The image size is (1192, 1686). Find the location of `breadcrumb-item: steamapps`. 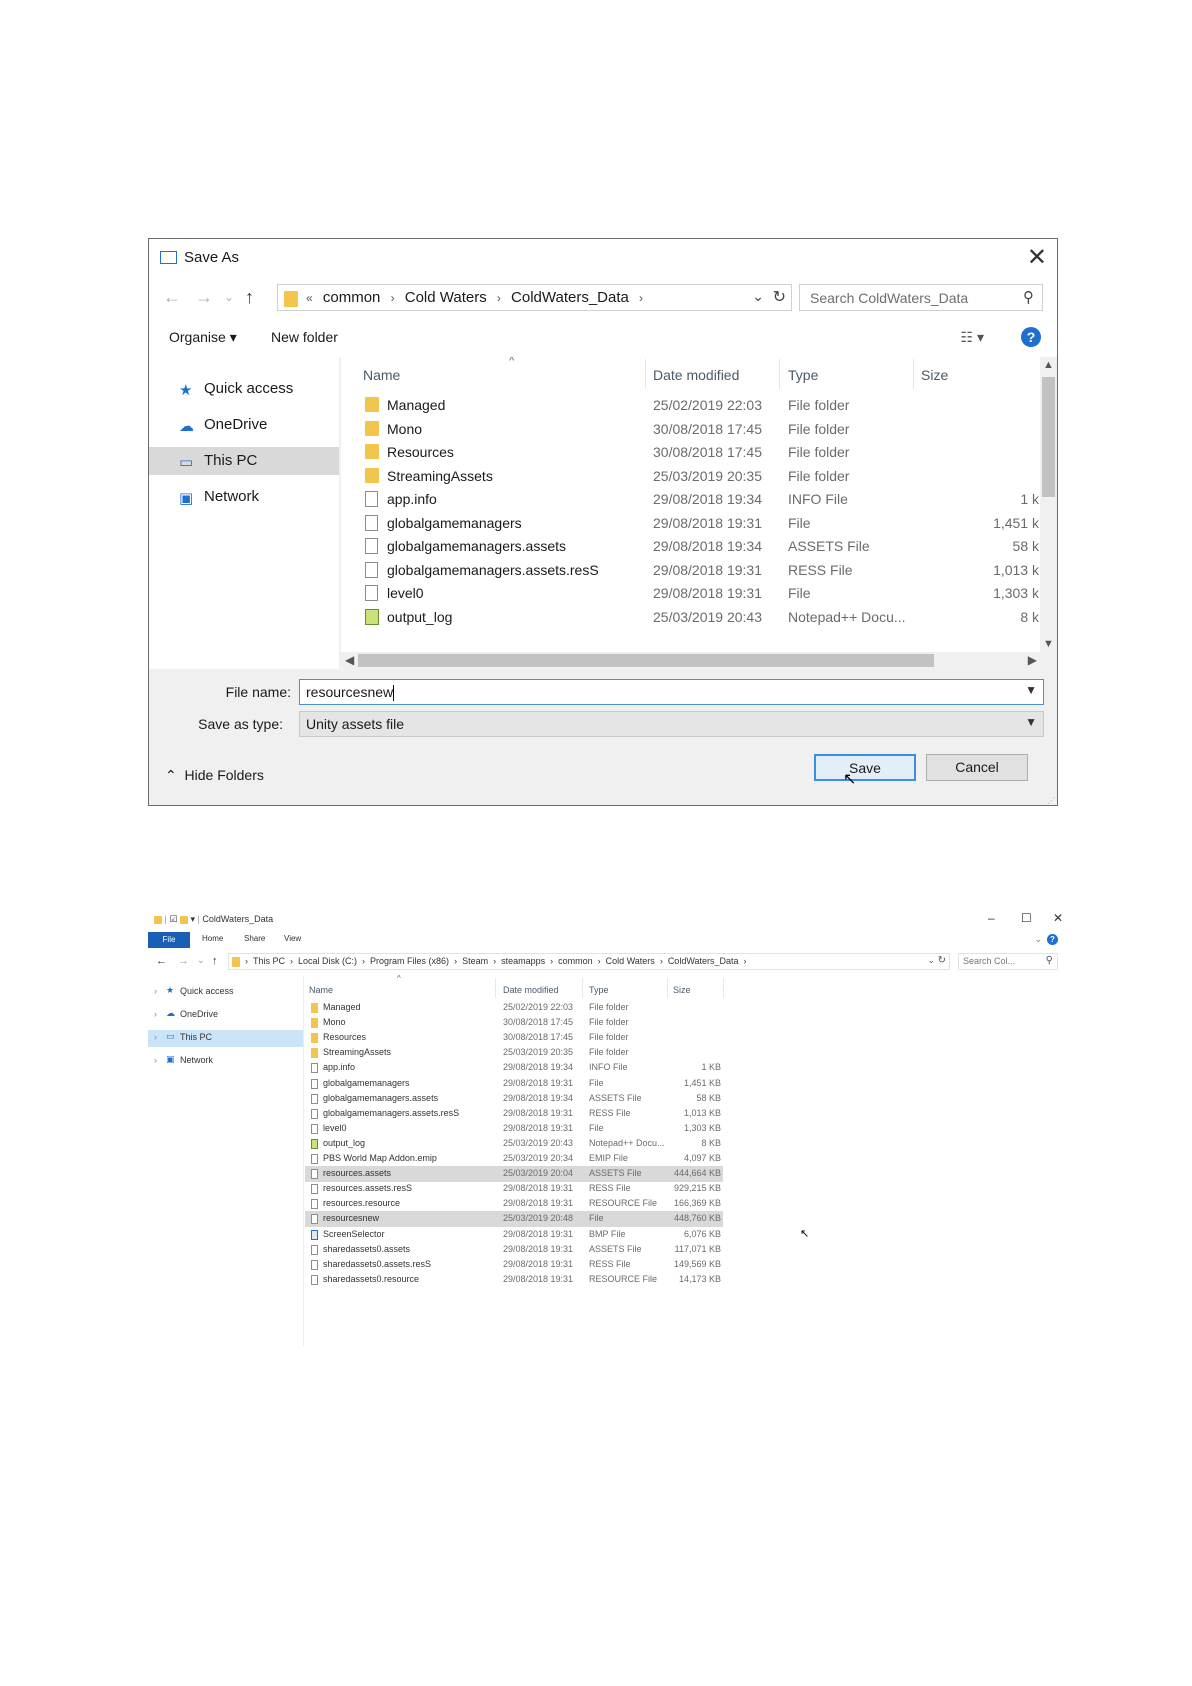

breadcrumb-item: steamapps is located at coordinates (523, 961).